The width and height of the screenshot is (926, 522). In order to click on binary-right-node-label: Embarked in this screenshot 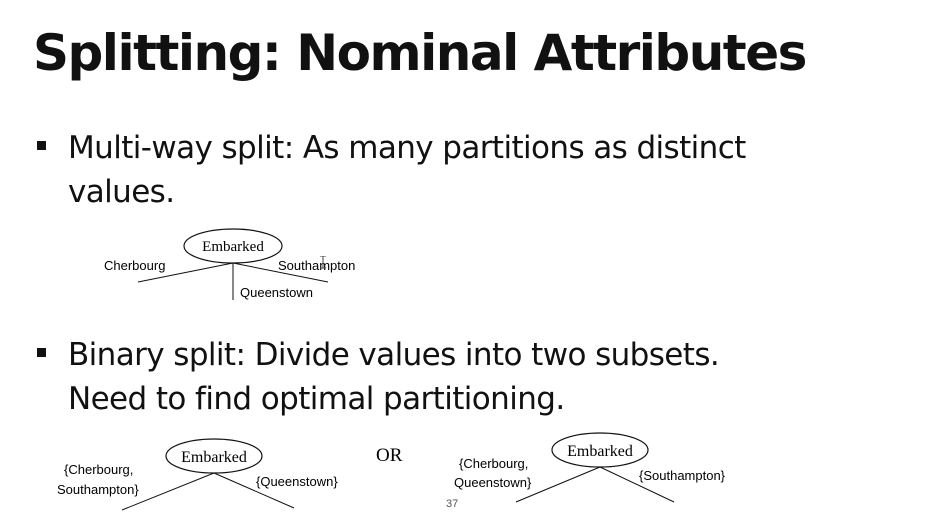, I will do `click(600, 451)`.